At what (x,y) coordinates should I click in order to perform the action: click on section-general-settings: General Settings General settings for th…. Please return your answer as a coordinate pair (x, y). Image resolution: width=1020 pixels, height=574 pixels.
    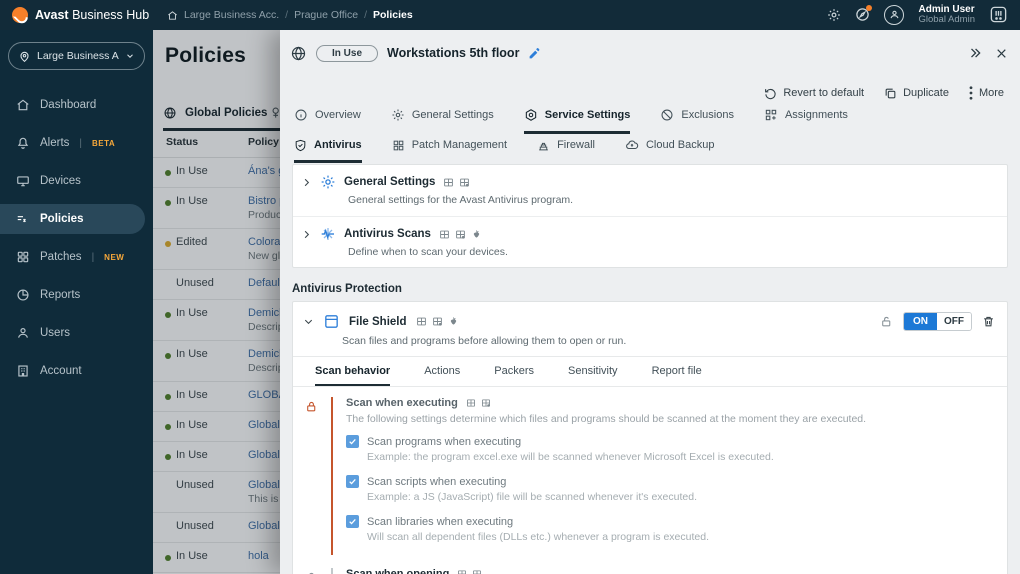
    Looking at the image, I should click on (650, 190).